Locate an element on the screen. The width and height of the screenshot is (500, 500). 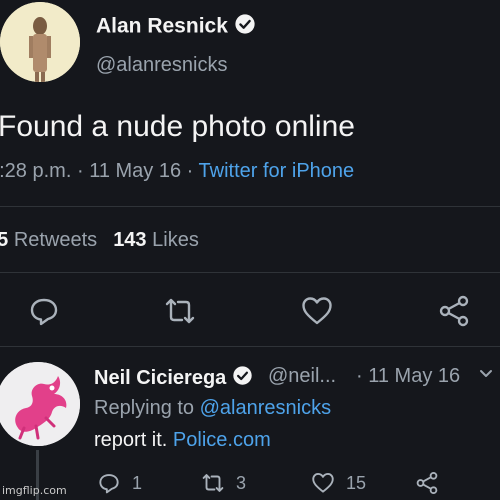
retweets-stat: 35 Retweets is located at coordinates (48, 240).